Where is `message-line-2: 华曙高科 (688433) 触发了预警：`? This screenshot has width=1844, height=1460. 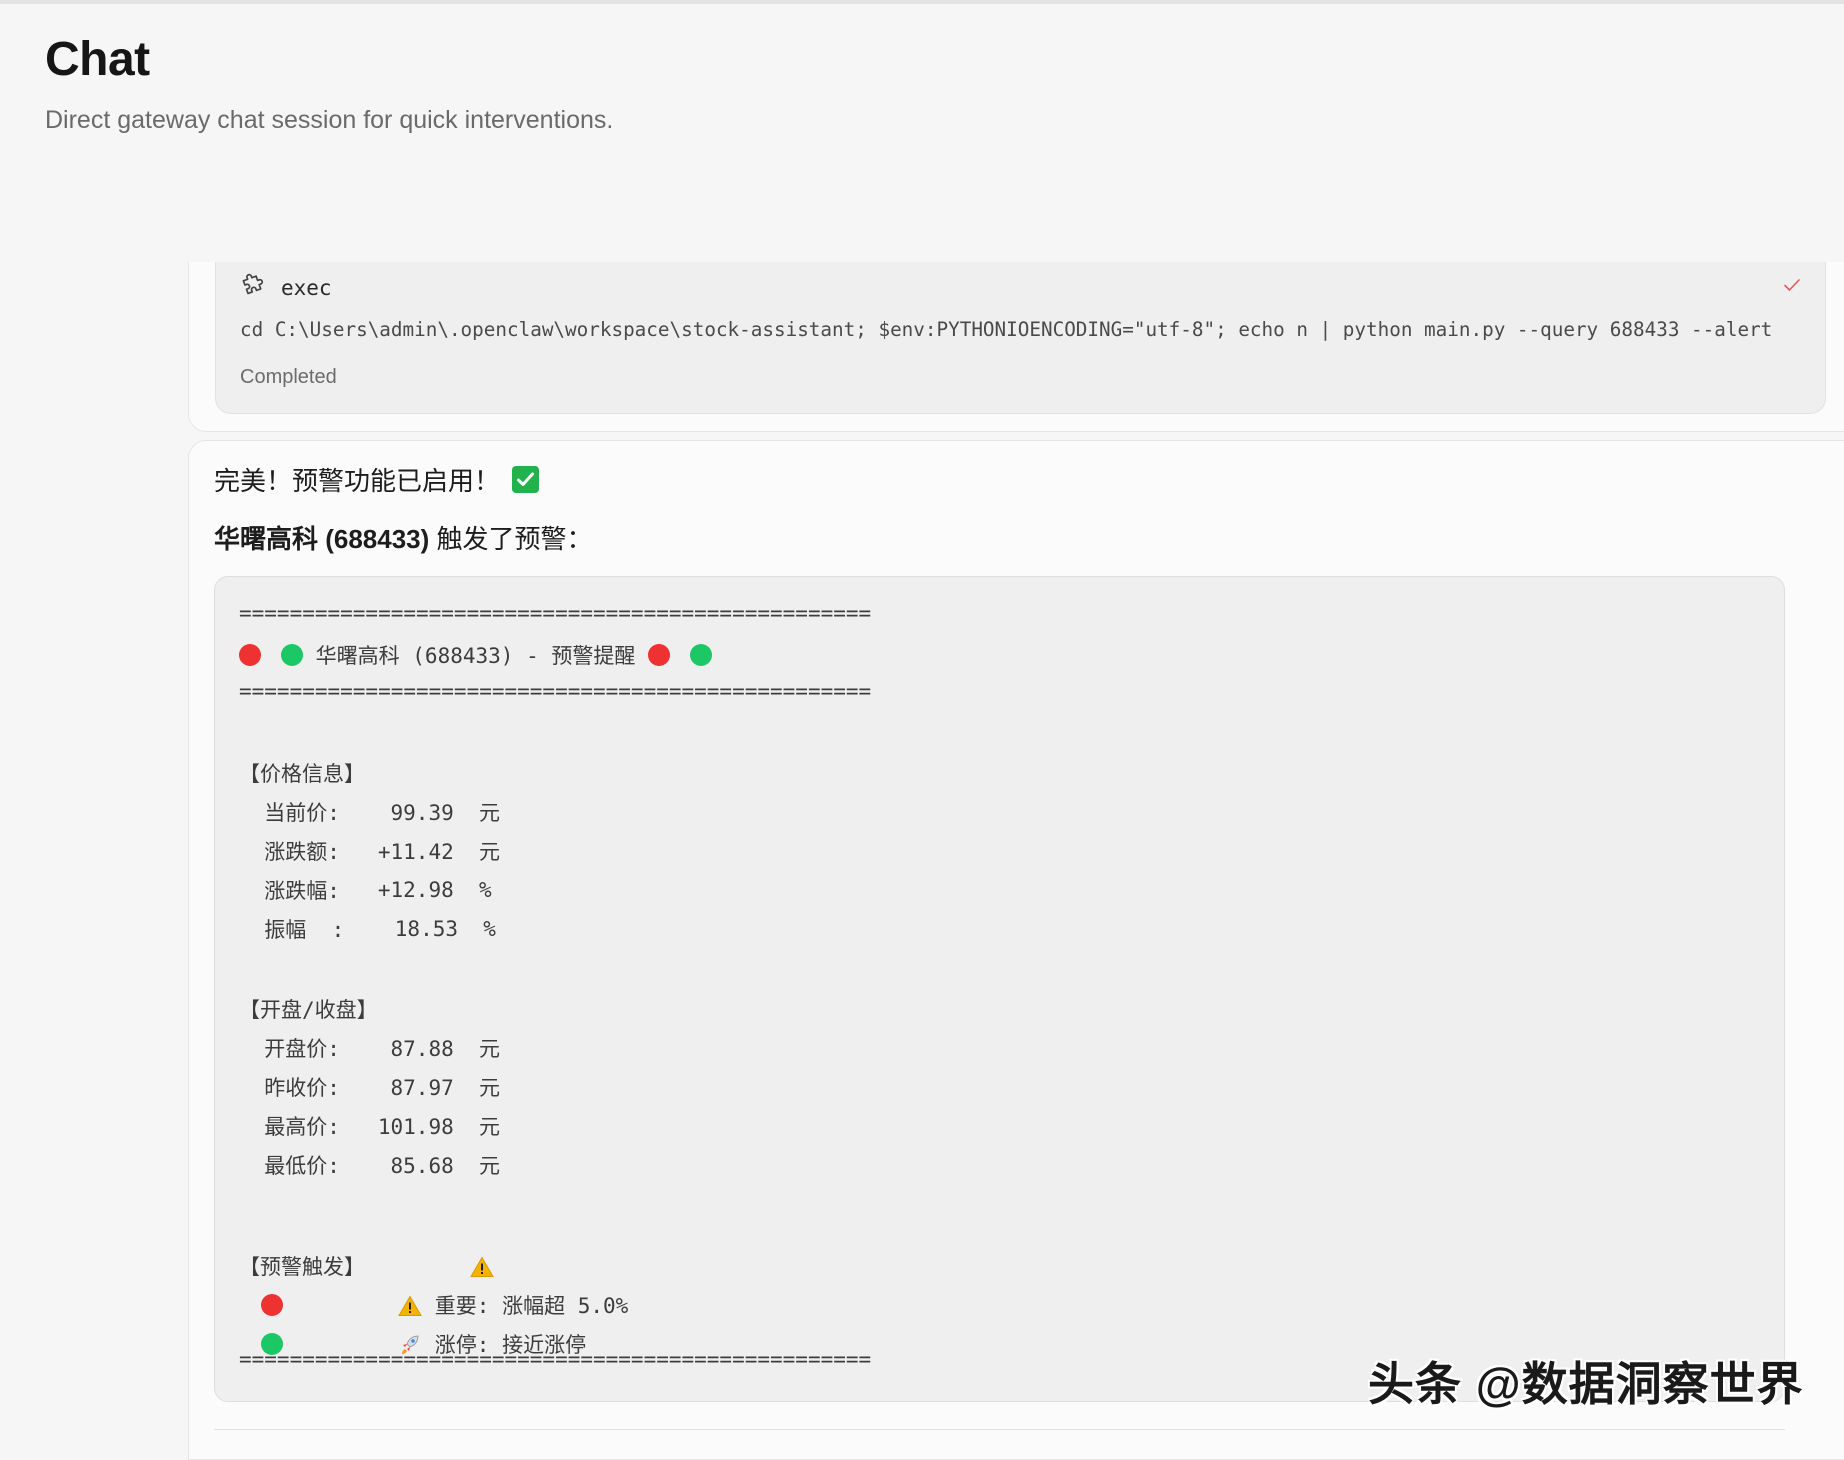 message-line-2: 华曙高科 (688433) 触发了预警： is located at coordinates (403, 537).